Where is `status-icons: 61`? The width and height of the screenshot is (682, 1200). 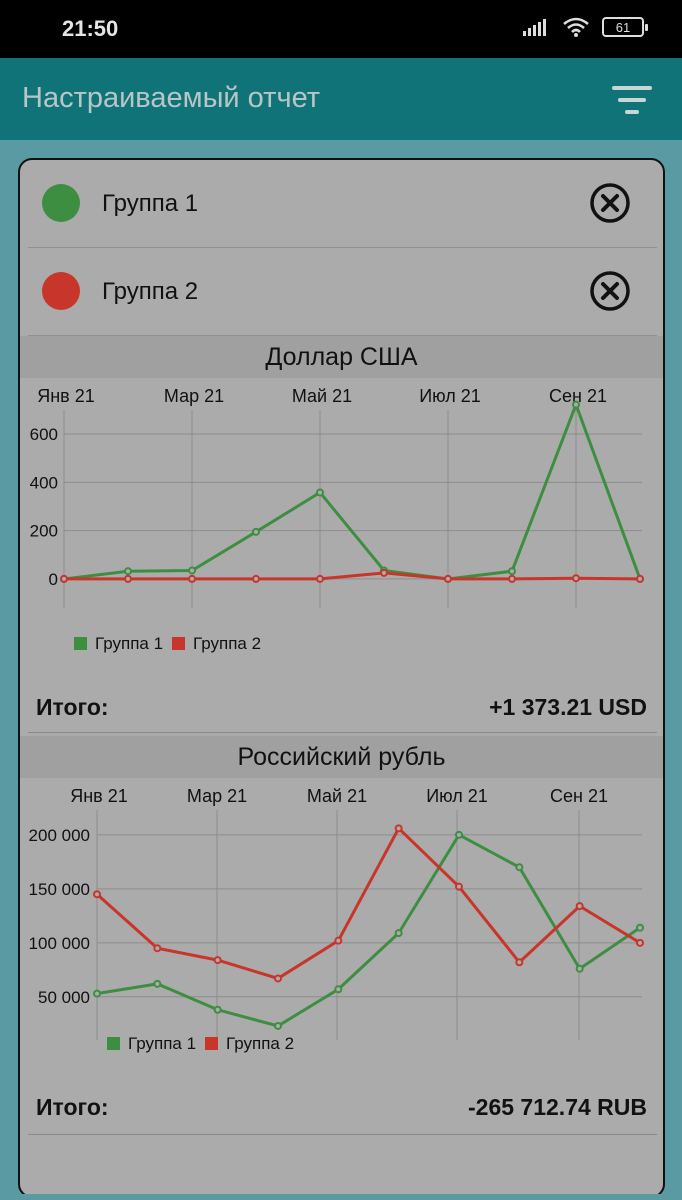 status-icons: 61 is located at coordinates (585, 27).